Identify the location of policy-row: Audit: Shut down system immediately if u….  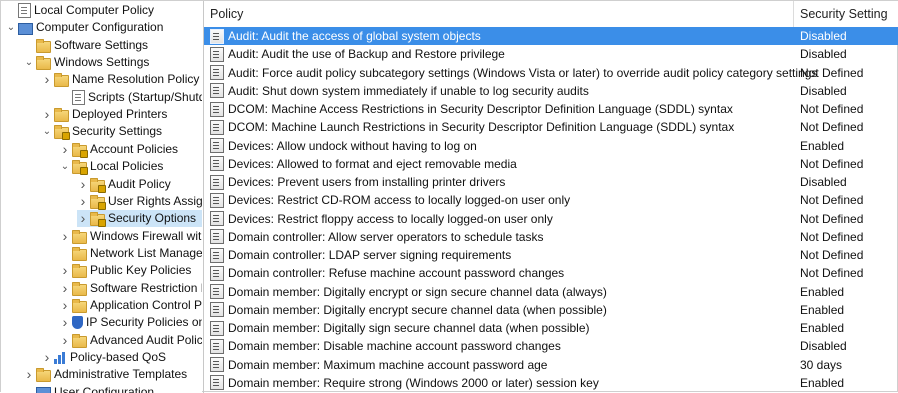
(551, 91).